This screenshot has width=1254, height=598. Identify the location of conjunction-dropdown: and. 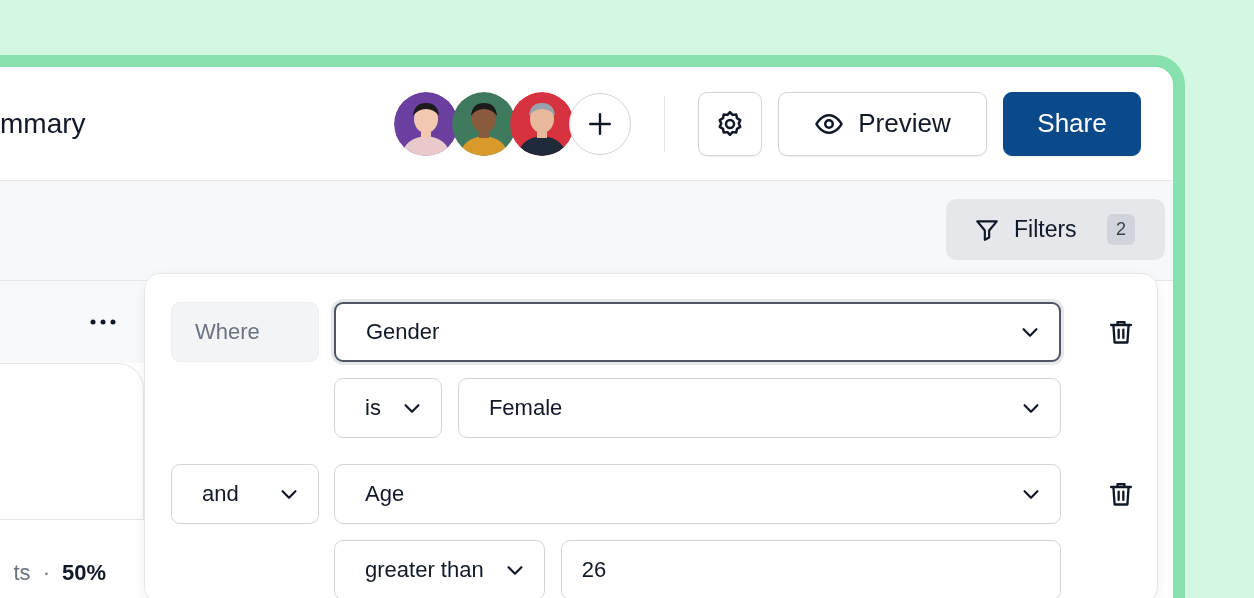
(245, 494).